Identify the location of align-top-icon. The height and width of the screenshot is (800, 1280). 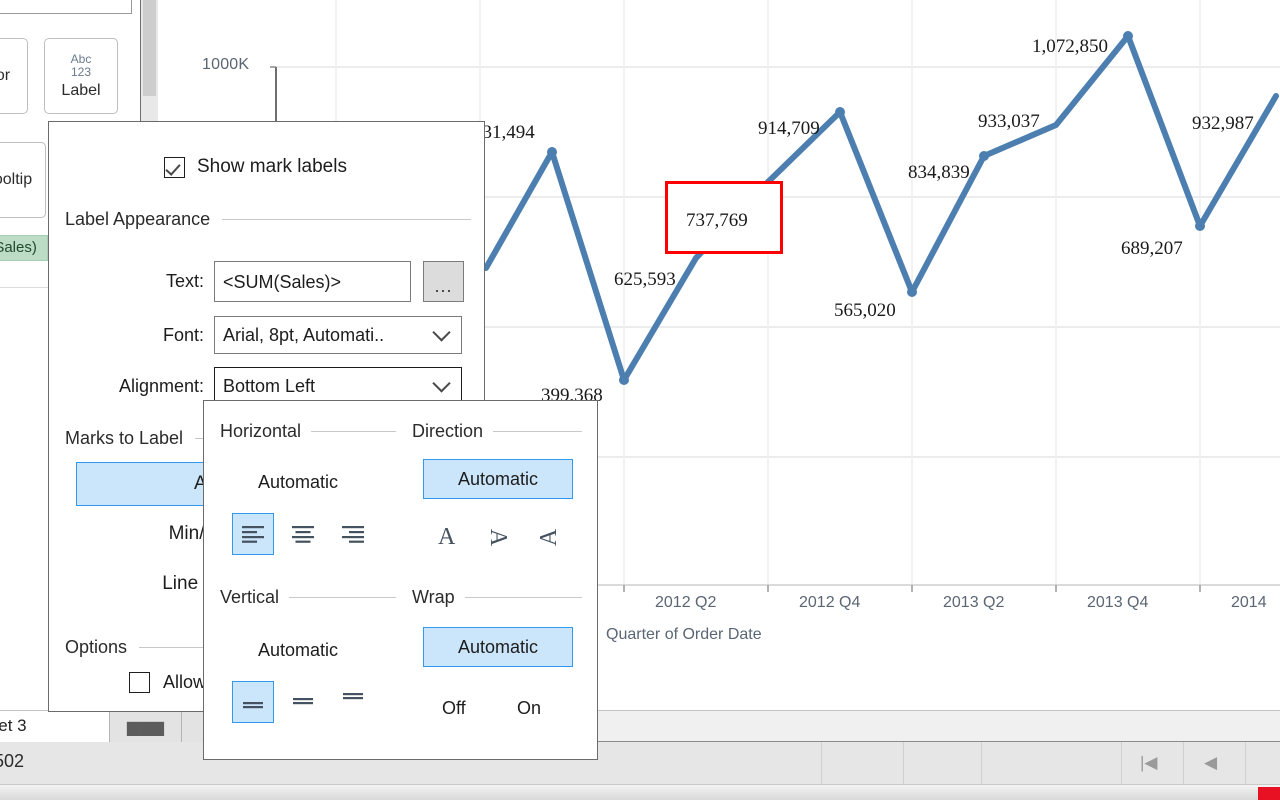
(353, 702).